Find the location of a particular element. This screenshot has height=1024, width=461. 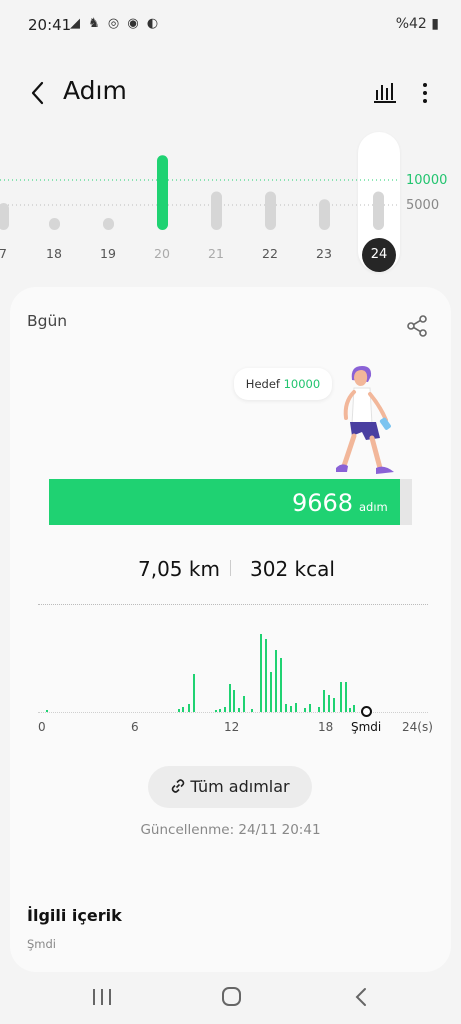

share-button is located at coordinates (417, 326).